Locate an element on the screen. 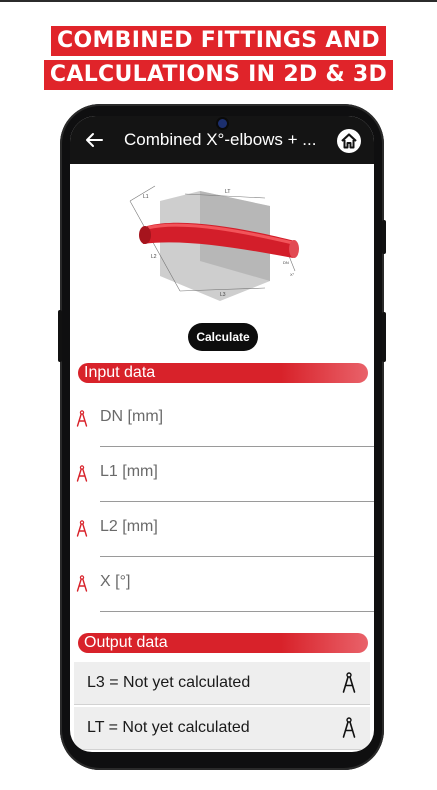 Image resolution: width=437 pixels, height=790 pixels. result-lt-card: LT = Not yet calculated is located at coordinates (222, 728).